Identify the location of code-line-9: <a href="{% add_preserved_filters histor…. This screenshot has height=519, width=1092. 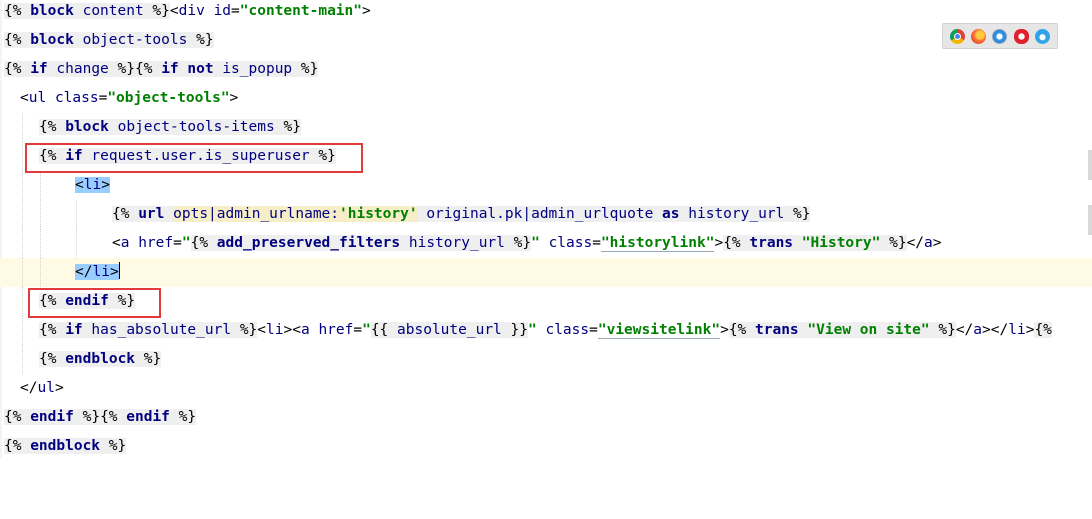
(546, 243).